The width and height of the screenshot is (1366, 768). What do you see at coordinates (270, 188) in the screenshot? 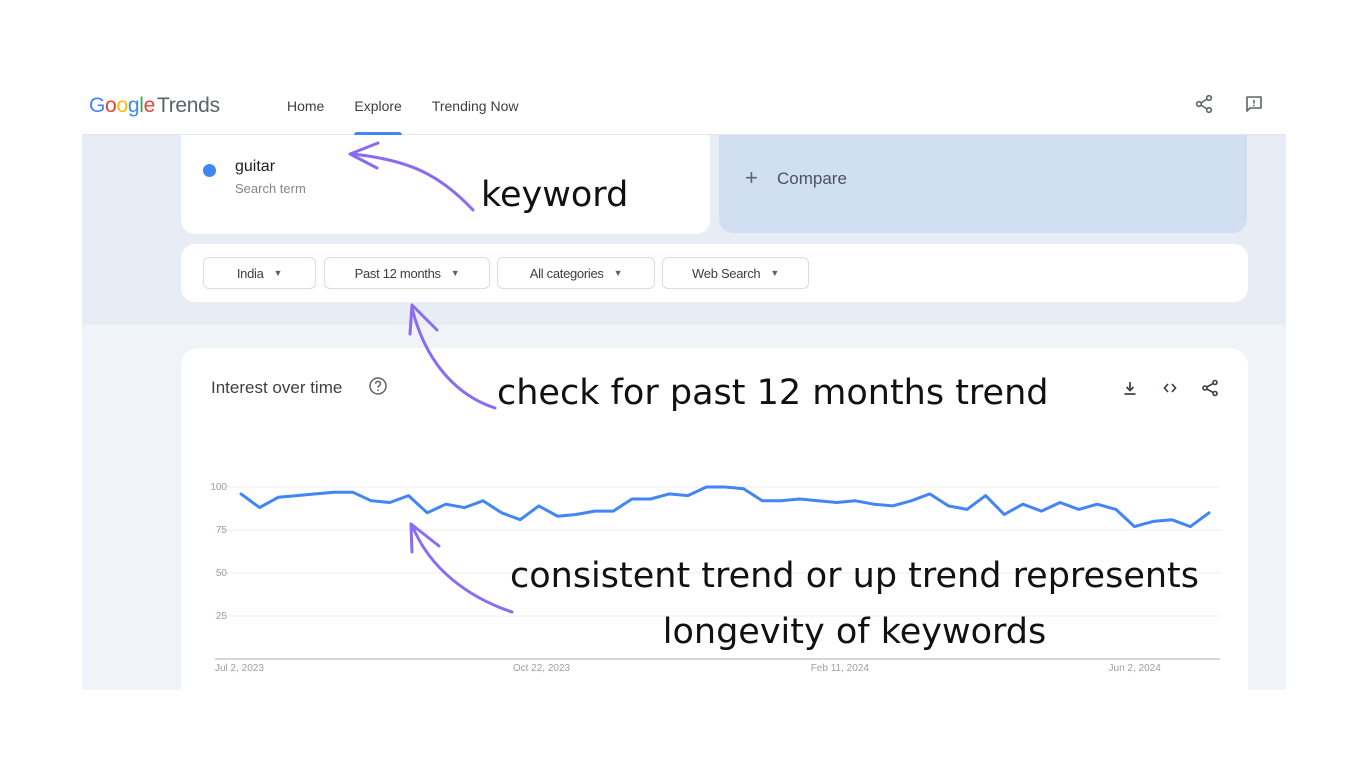
I see `search-term-type: Search term` at bounding box center [270, 188].